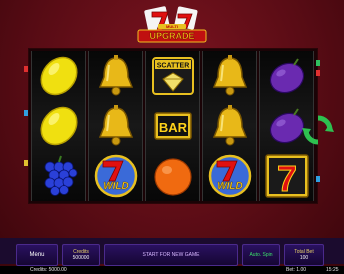  I want to click on credits-value: 500000, so click(81, 258).